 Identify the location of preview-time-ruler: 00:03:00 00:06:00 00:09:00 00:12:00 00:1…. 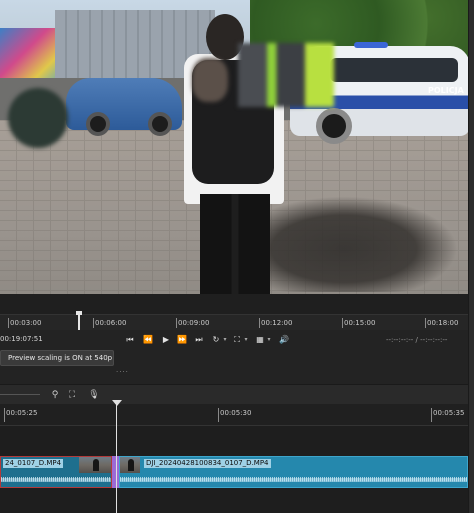
(234, 322).